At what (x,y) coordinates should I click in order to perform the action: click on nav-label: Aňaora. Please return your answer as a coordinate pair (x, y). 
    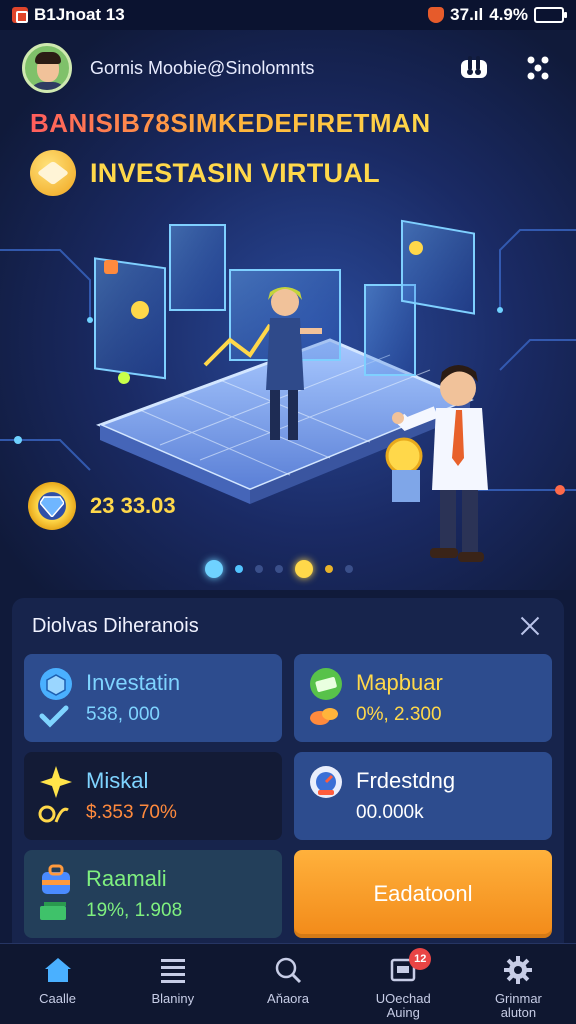
    Looking at the image, I should click on (288, 998).